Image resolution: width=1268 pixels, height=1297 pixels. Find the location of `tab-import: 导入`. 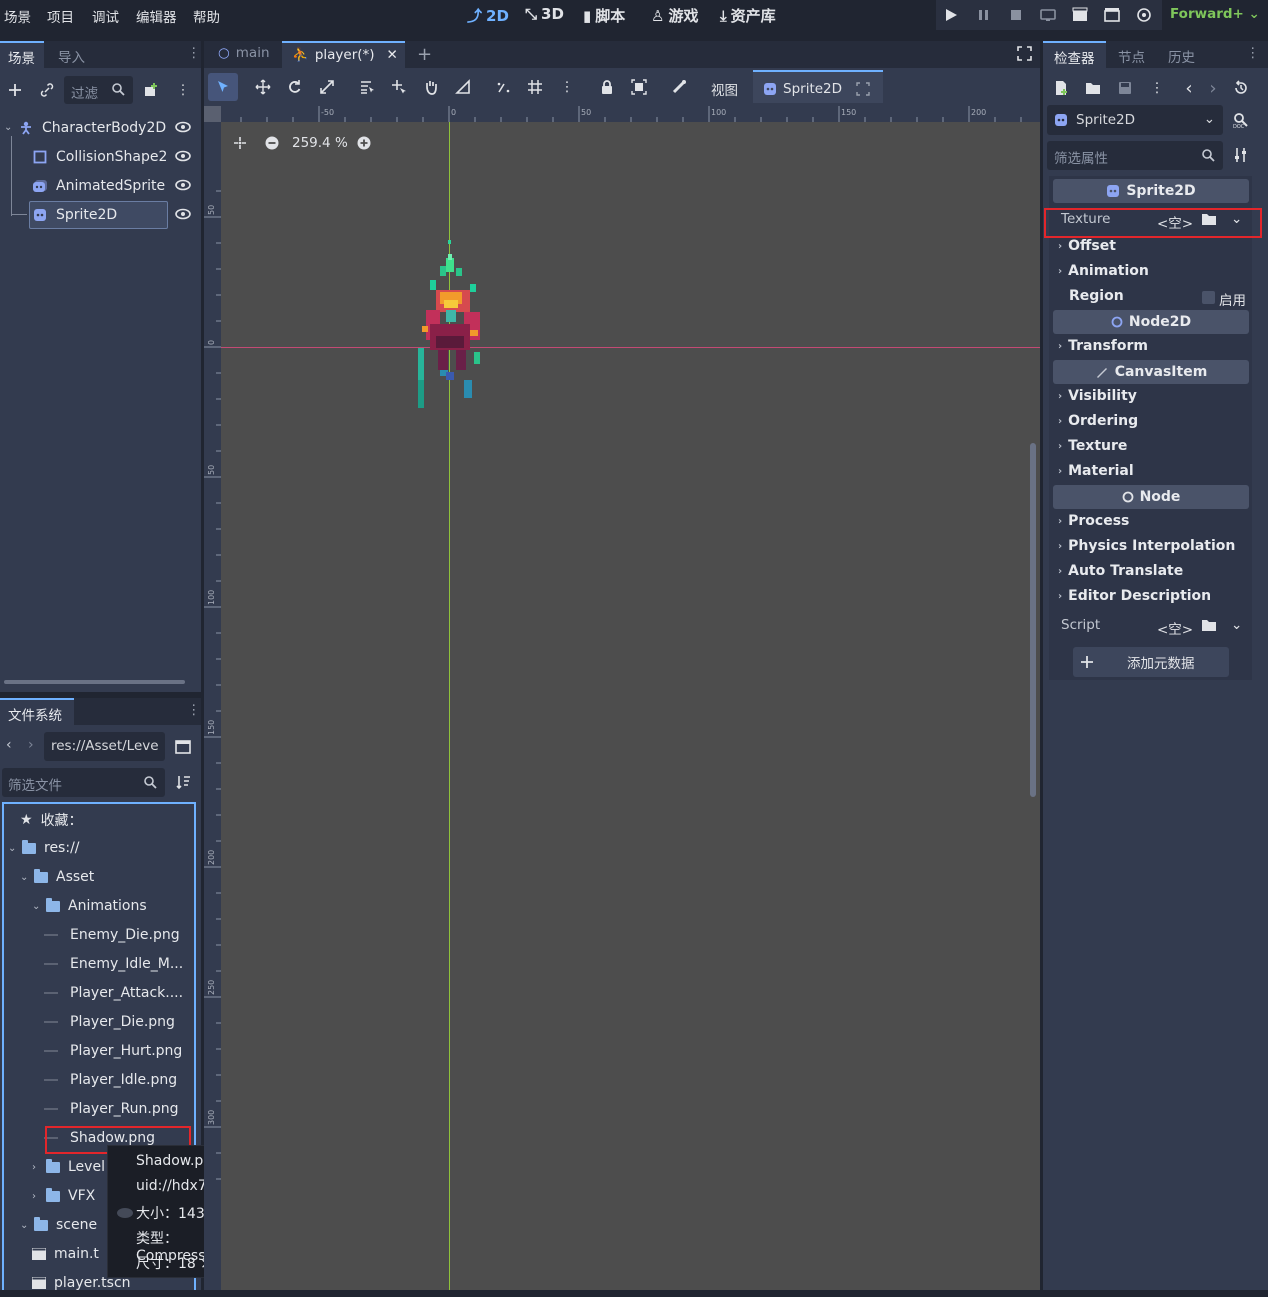

tab-import: 导入 is located at coordinates (71, 56).